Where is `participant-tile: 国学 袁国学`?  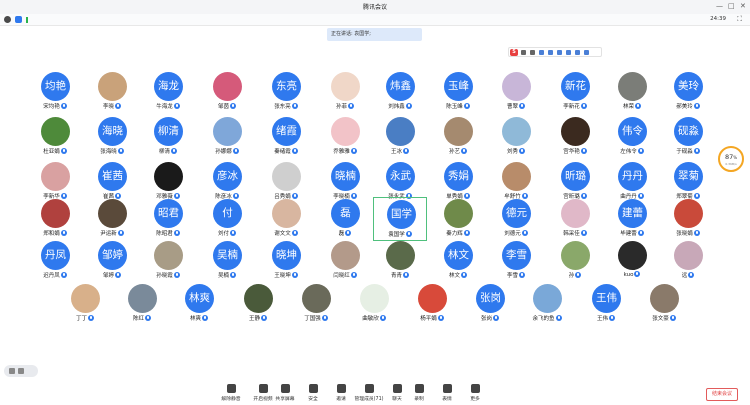 participant-tile: 国学 袁国学 is located at coordinates (400, 219).